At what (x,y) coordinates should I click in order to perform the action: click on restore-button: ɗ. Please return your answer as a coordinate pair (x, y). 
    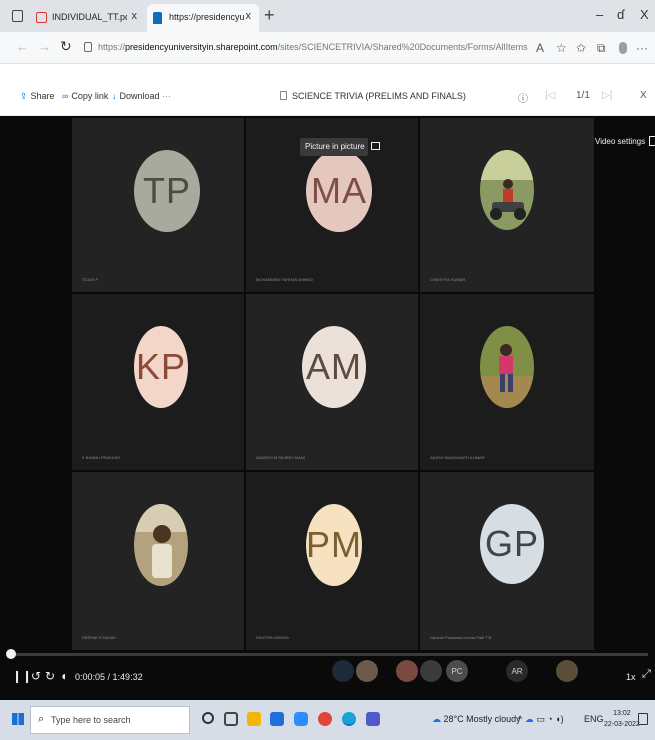
    Looking at the image, I should click on (620, 14).